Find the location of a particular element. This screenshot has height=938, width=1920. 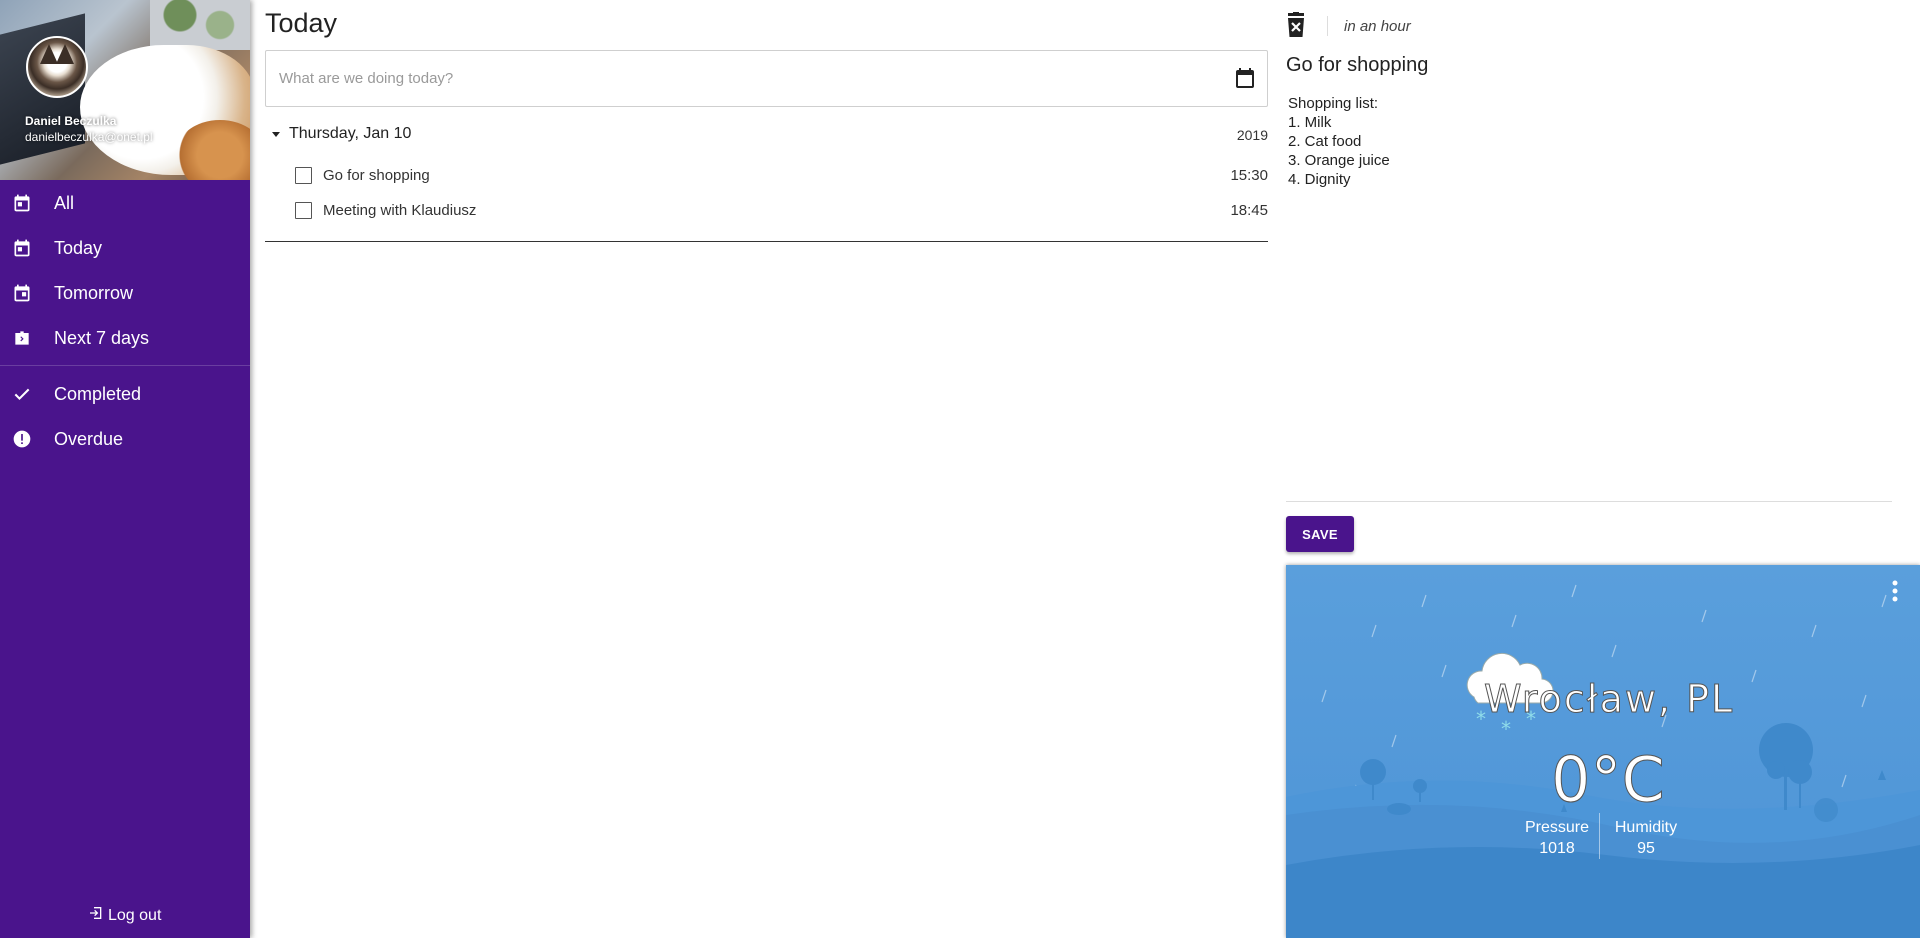

new-task-field is located at coordinates (766, 78).